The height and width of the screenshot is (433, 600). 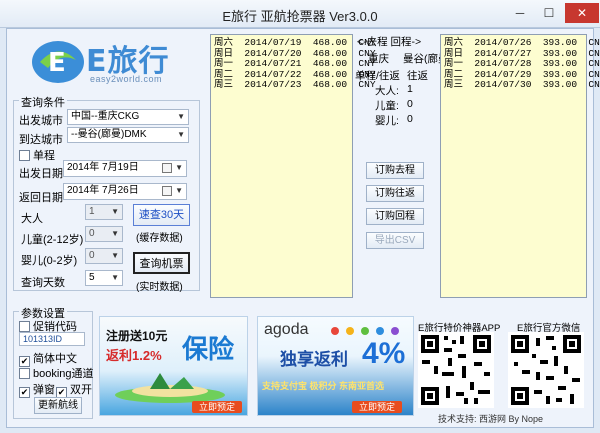 What do you see at coordinates (24, 392) in the screenshot?
I see `check-icon: ✔` at bounding box center [24, 392].